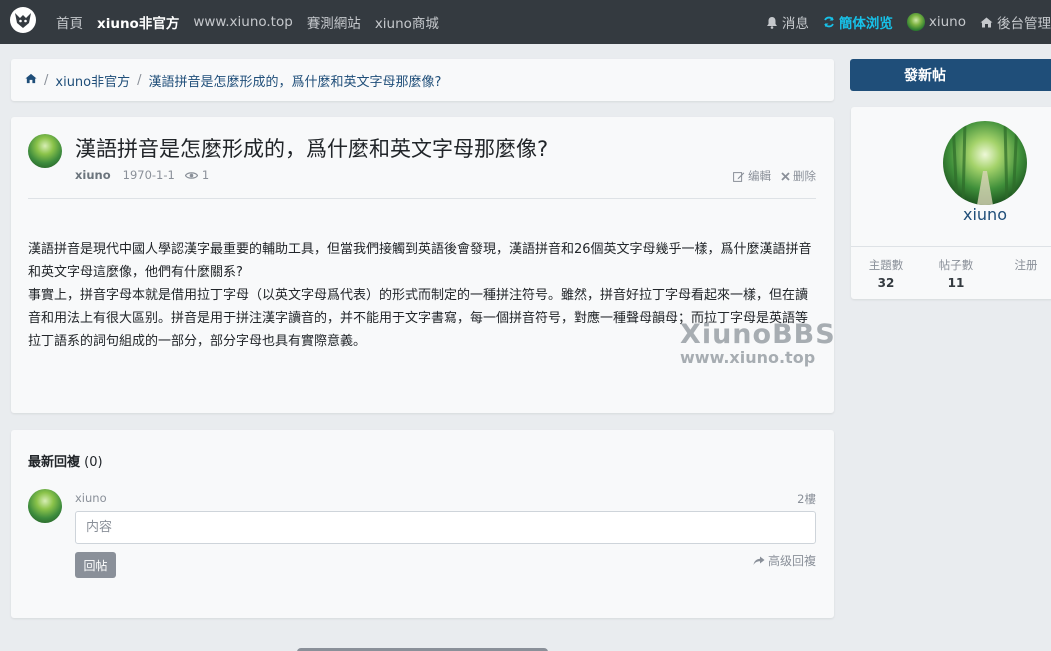 The height and width of the screenshot is (651, 1051). Describe the element at coordinates (45, 151) in the screenshot. I see `author-avatar` at that location.